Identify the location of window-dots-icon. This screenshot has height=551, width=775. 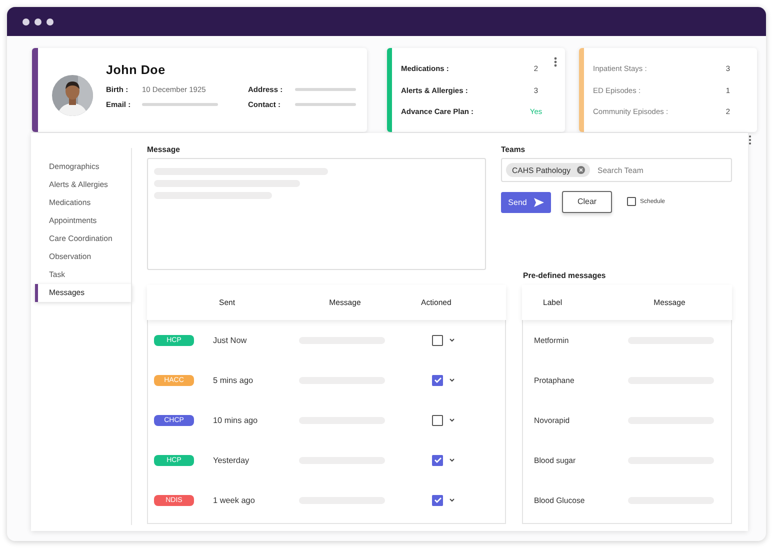
(39, 22).